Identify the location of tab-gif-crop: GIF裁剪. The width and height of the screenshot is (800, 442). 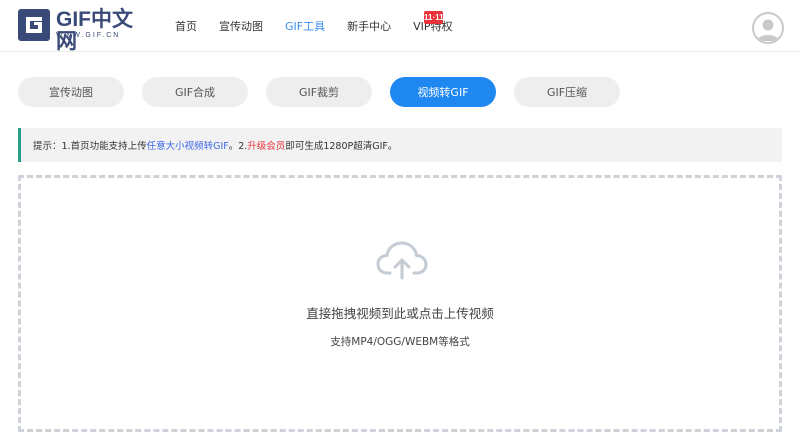
(319, 92).